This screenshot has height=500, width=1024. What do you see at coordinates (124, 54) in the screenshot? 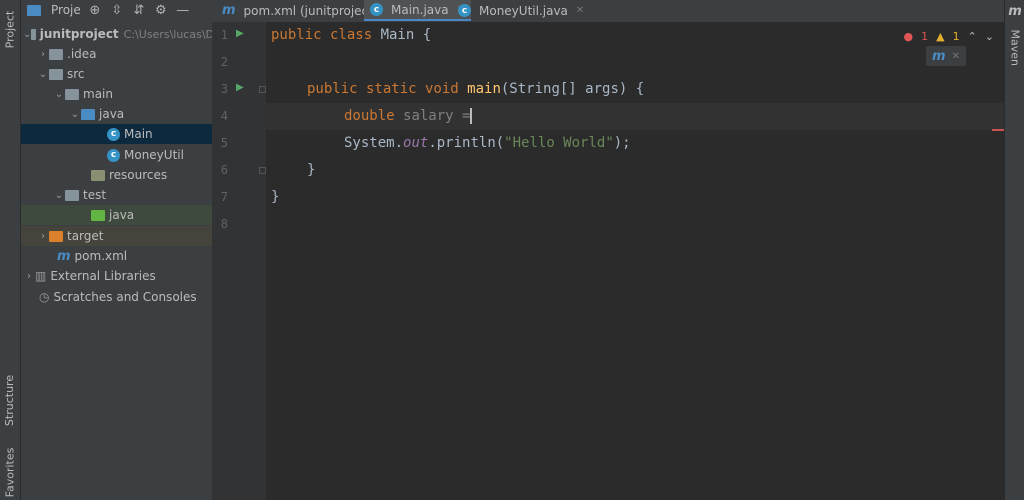
I see `tree-item-idea: › .idea` at bounding box center [124, 54].